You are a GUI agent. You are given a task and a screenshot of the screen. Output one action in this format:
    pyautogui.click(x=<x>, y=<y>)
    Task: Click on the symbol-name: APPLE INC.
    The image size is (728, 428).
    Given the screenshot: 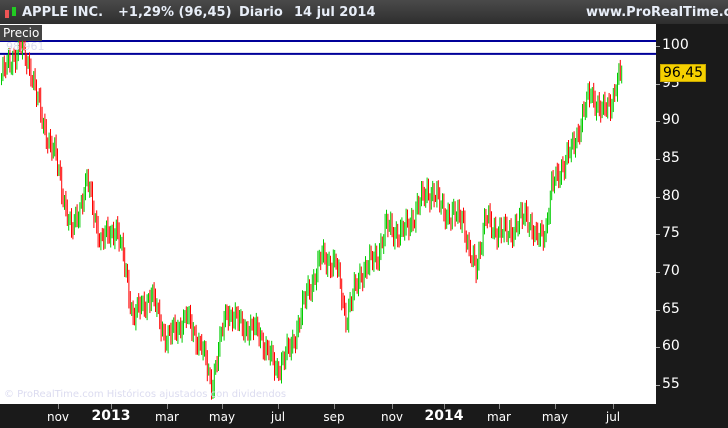 What is the action you would take?
    pyautogui.click(x=63, y=12)
    